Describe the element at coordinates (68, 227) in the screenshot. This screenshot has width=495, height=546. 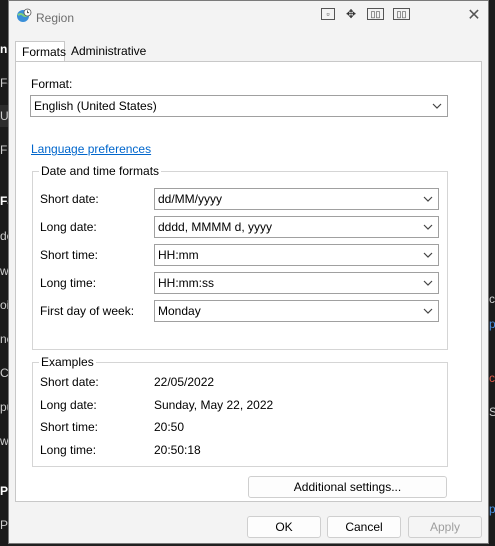
I see `long-date-label: Long date:` at that location.